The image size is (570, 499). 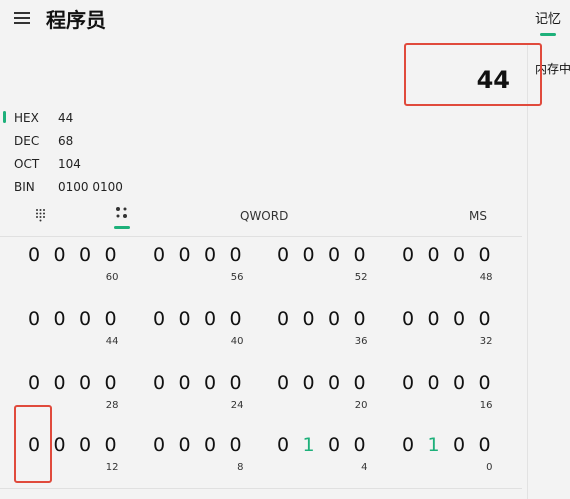 I want to click on toolbar-divider, so click(x=261, y=236).